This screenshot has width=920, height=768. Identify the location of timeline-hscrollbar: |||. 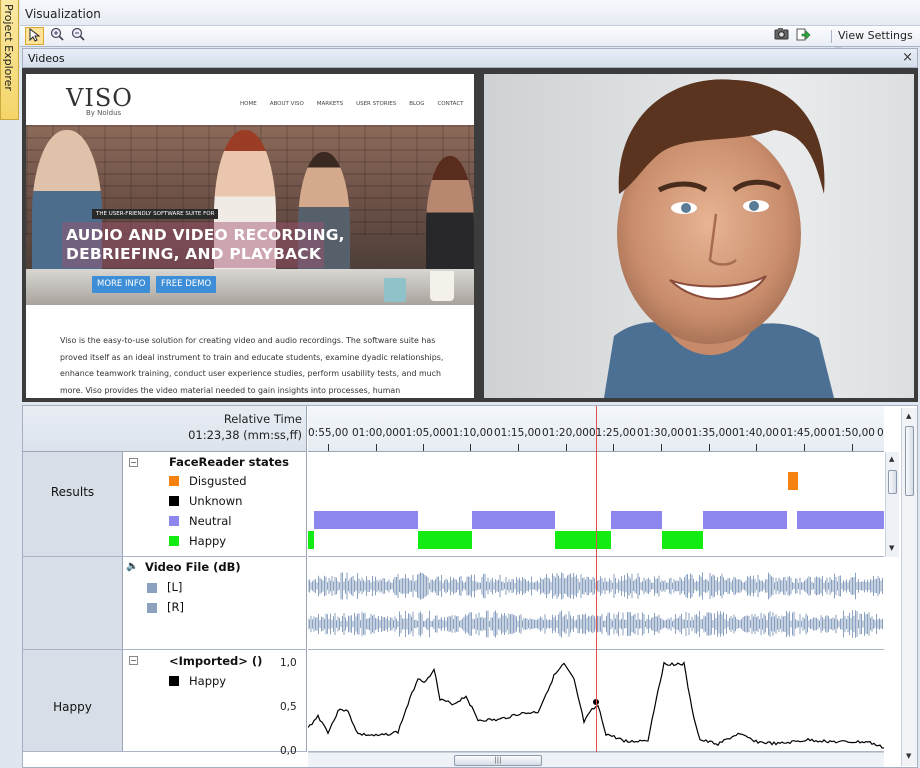
(596, 759).